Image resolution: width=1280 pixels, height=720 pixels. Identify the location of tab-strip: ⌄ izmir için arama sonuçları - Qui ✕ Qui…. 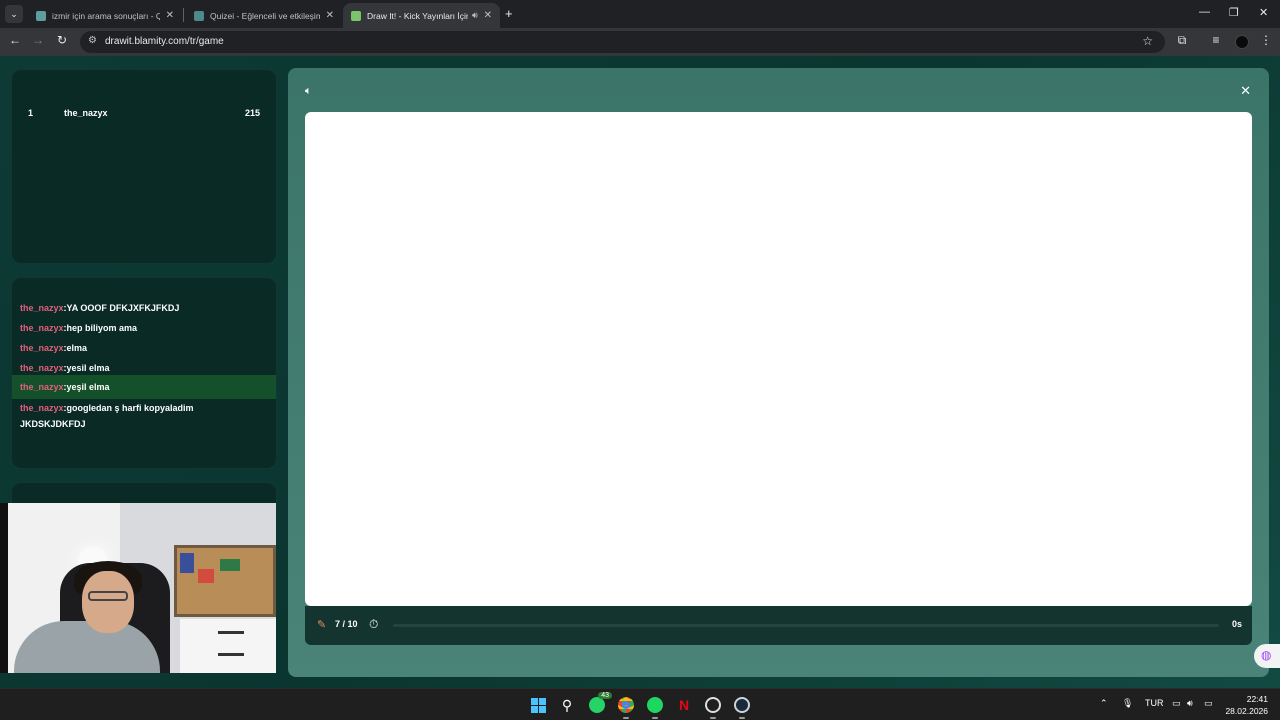
(640, 14).